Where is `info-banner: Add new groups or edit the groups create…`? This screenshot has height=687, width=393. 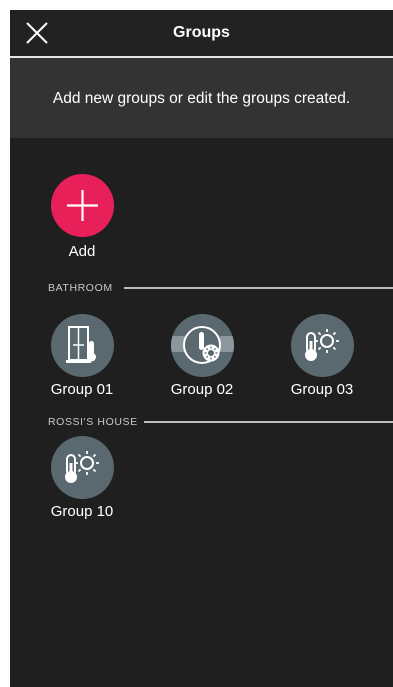 info-banner: Add new groups or edit the groups create… is located at coordinates (201, 98).